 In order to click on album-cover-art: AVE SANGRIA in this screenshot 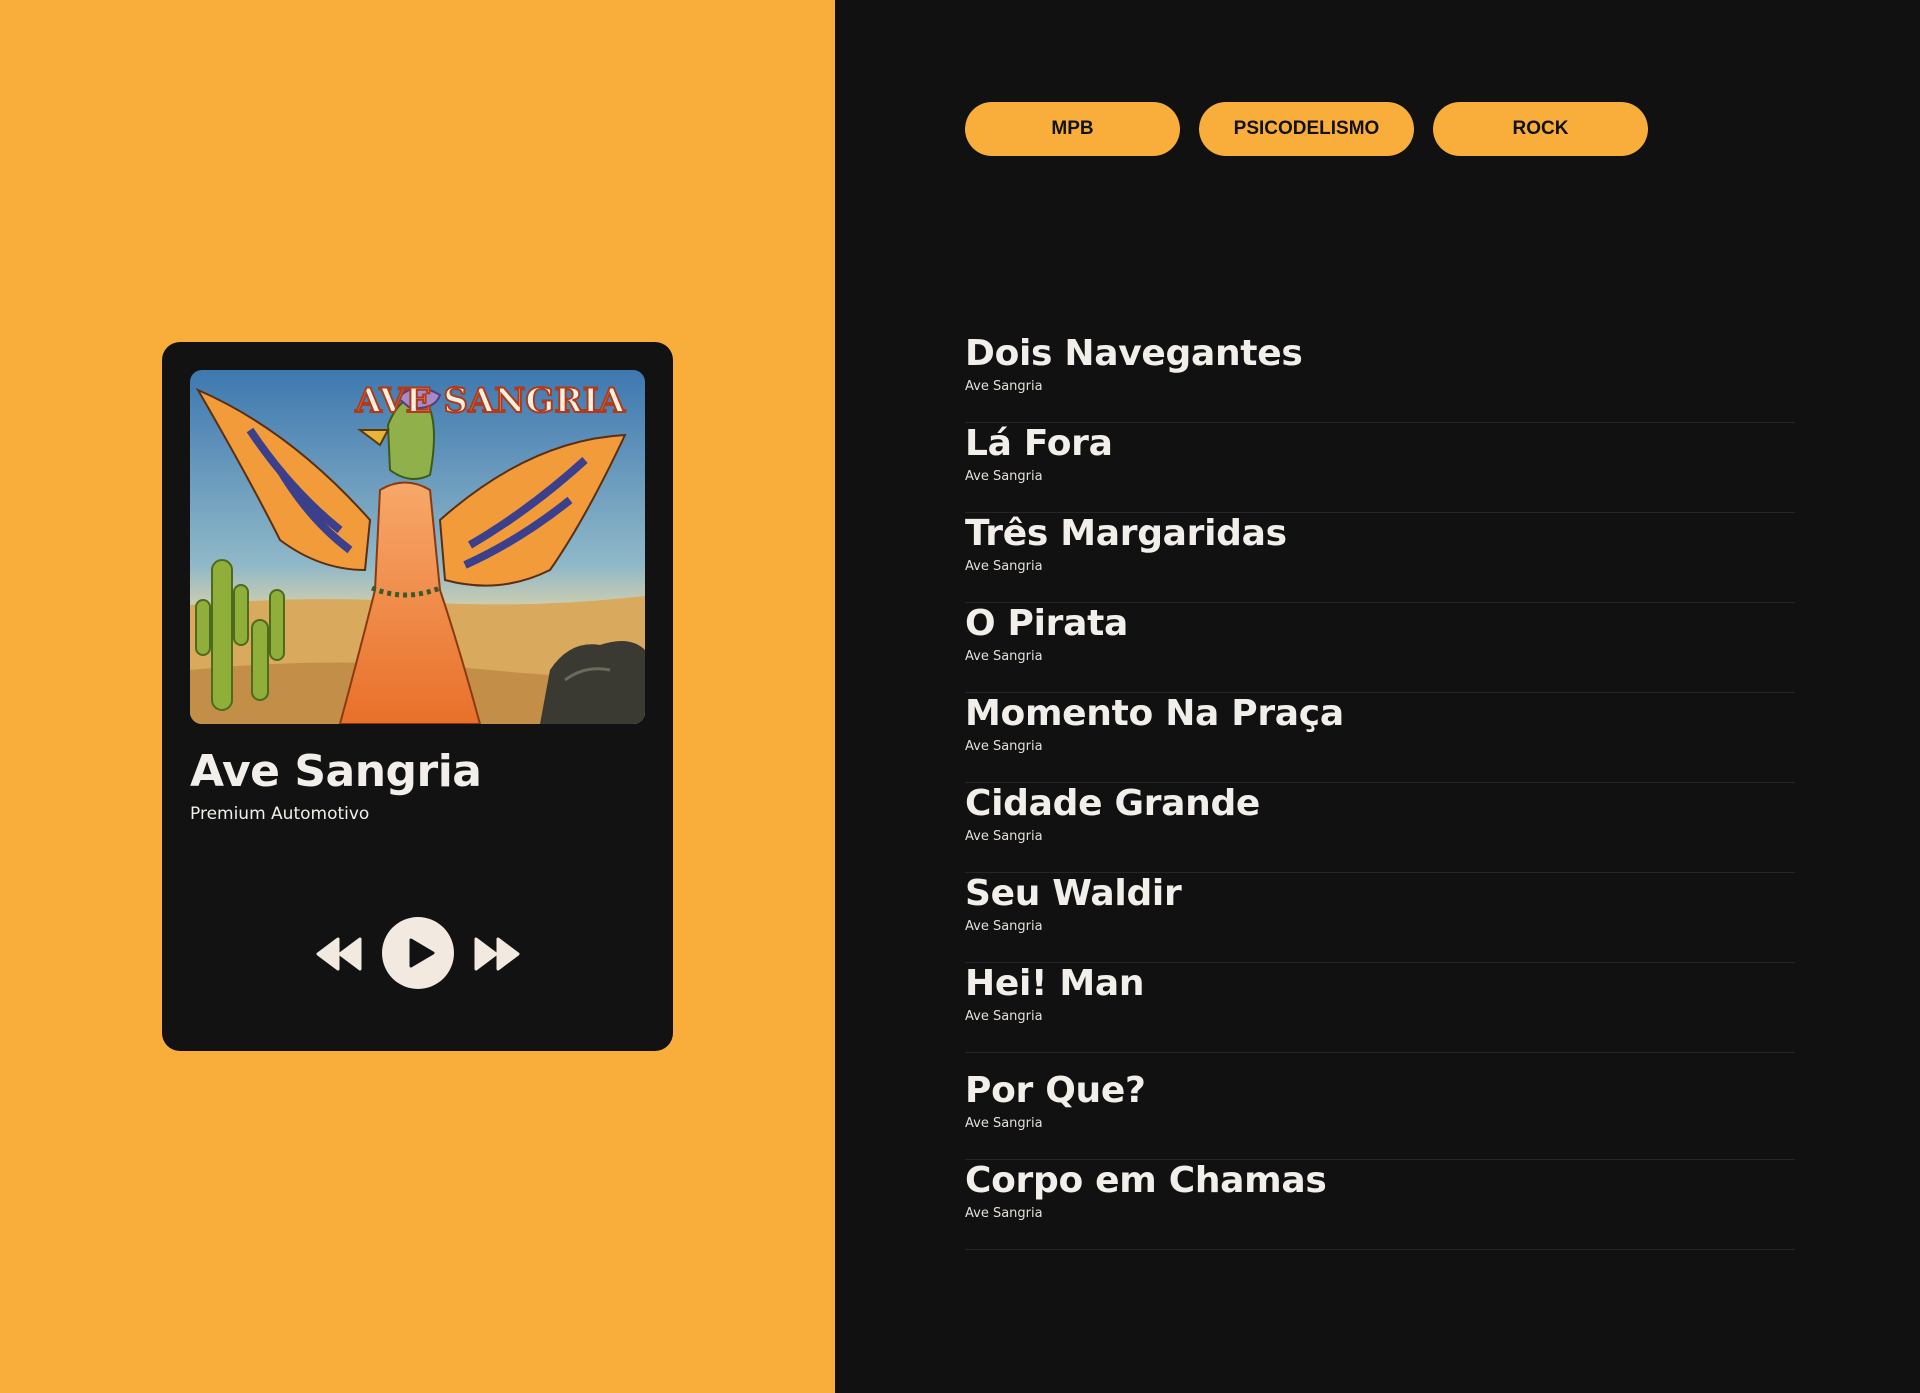, I will do `click(417, 547)`.